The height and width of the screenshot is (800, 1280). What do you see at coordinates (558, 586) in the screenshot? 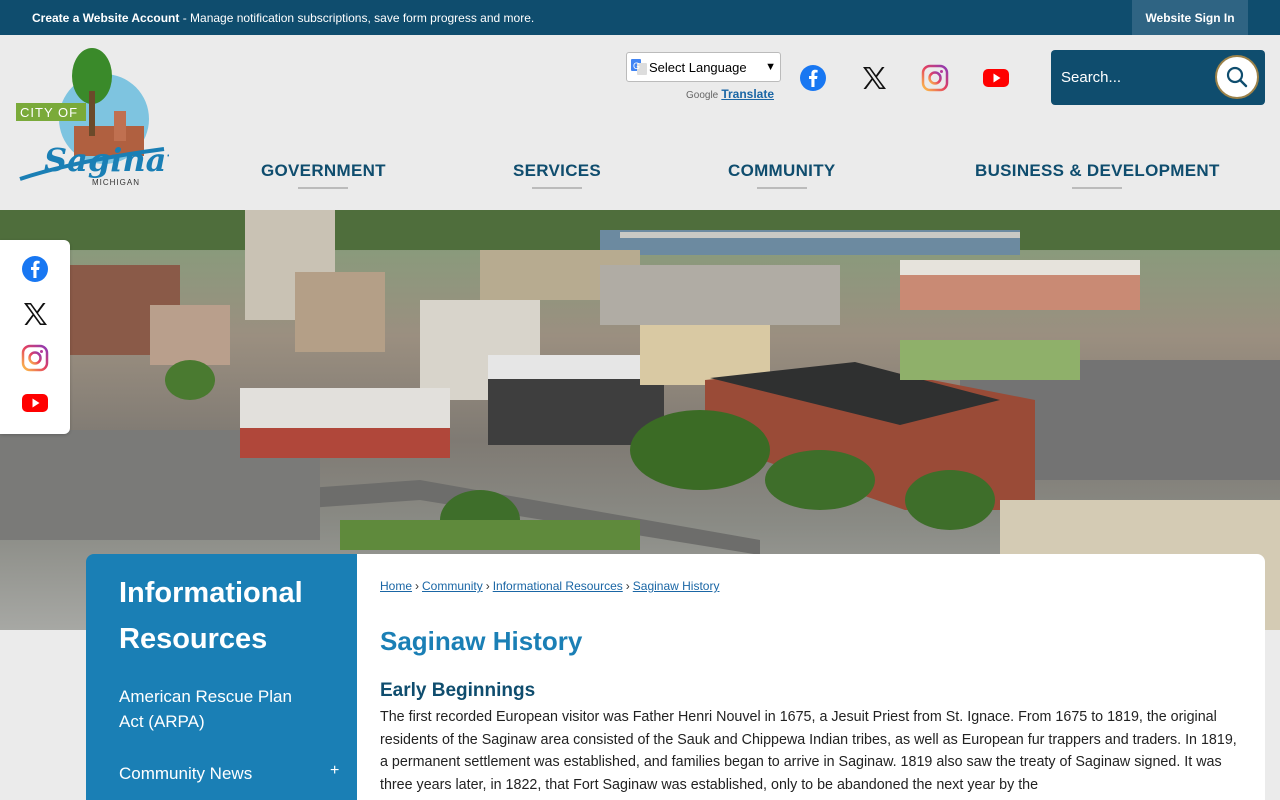
I see `breadcrumb-informational-resources: Informational Resources` at bounding box center [558, 586].